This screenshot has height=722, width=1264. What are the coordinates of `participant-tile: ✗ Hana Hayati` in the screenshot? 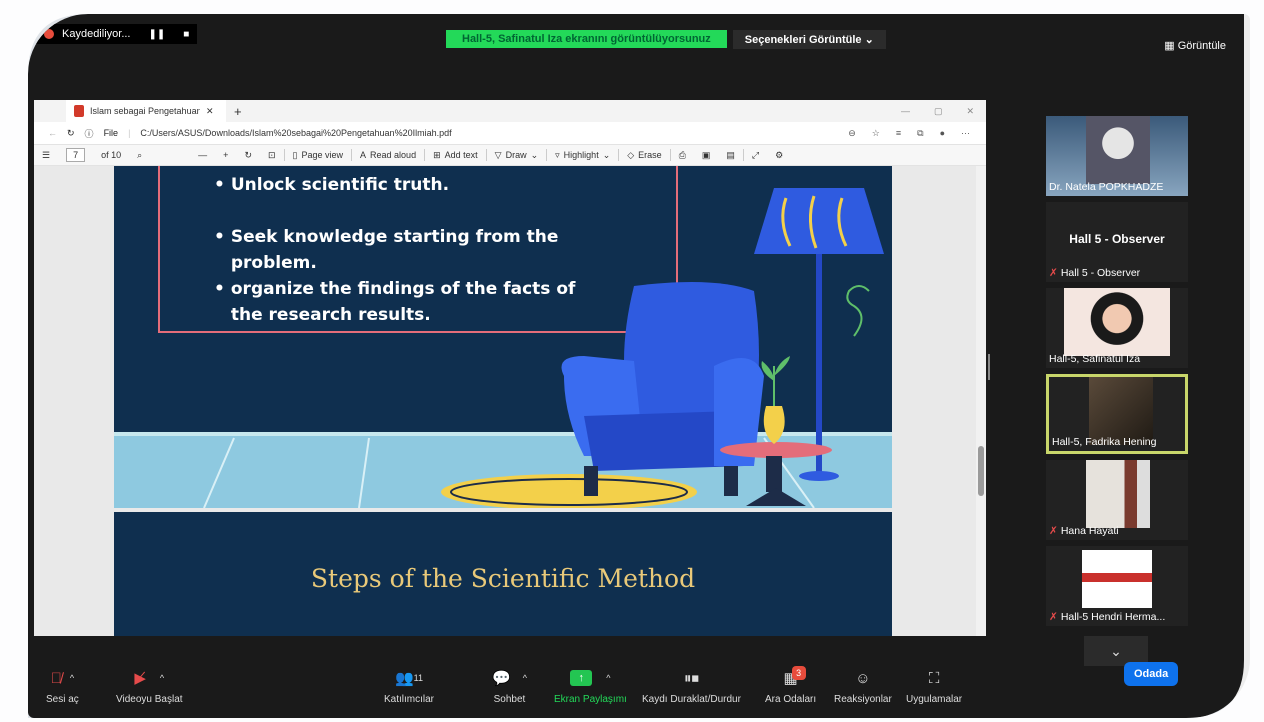 It's located at (1117, 500).